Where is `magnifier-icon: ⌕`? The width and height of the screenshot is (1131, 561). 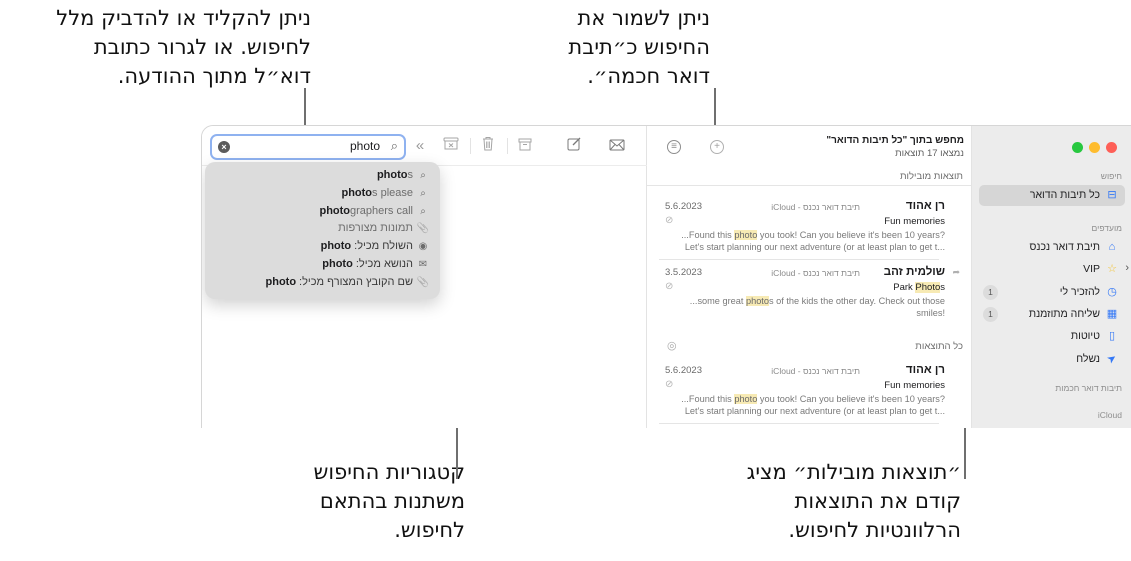 magnifier-icon: ⌕ is located at coordinates (394, 145).